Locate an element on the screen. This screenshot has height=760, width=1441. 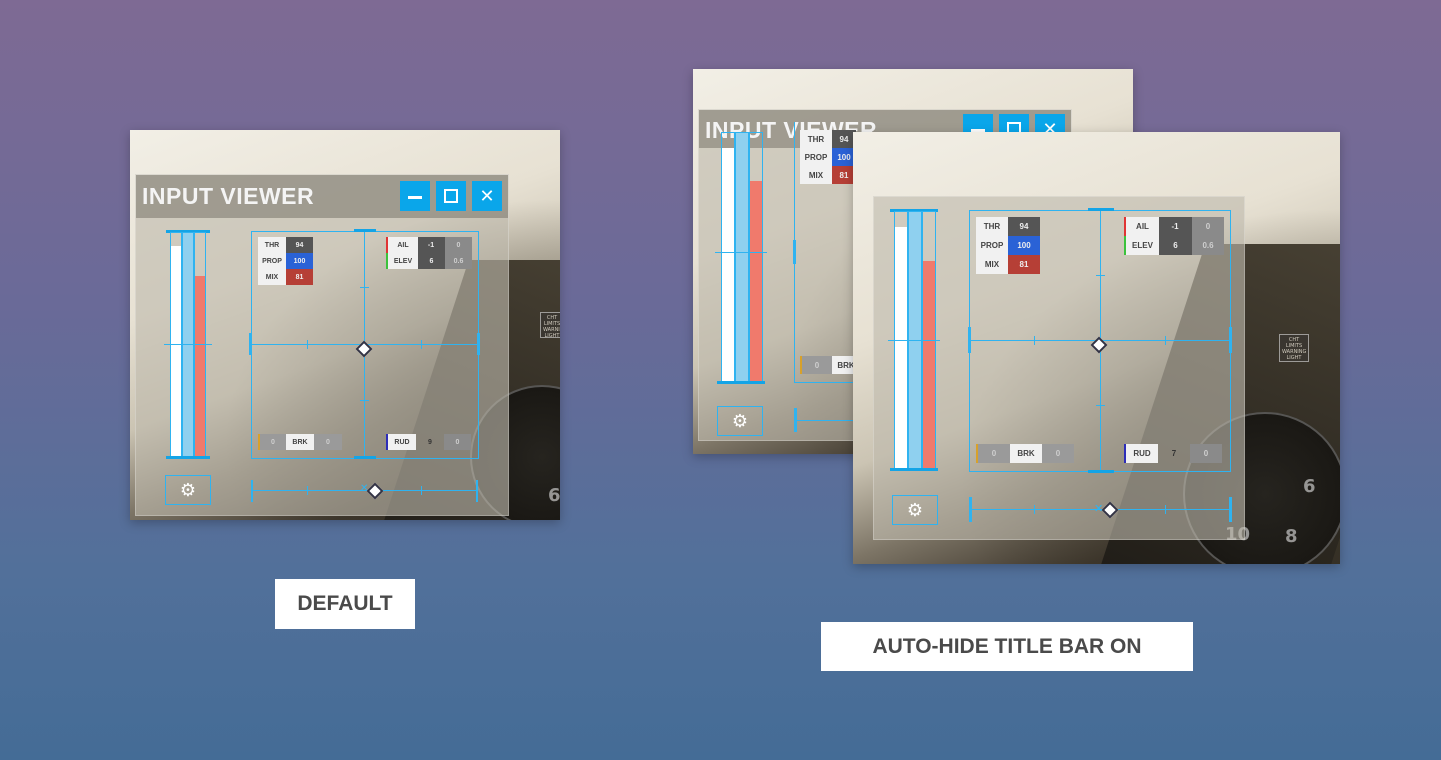
close-button: ✕ is located at coordinates (487, 196).